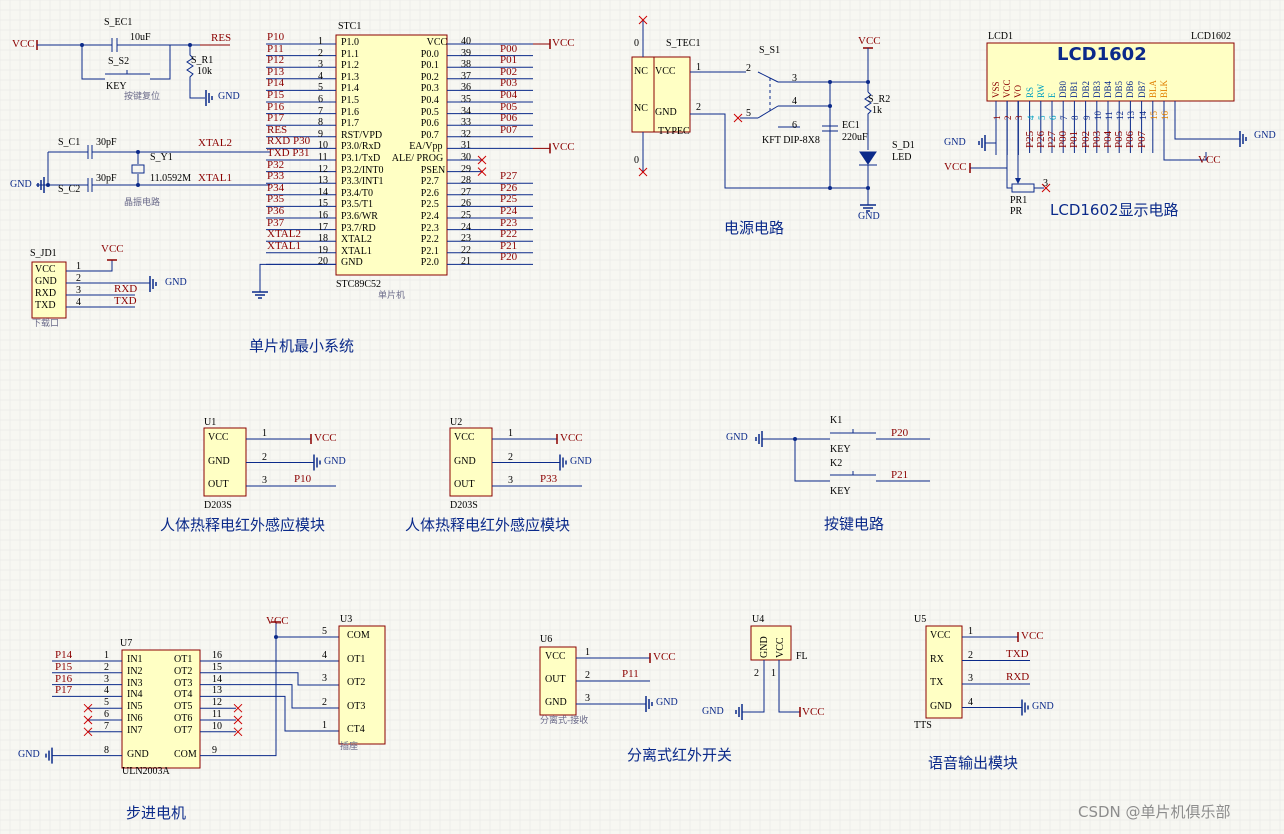  Describe the element at coordinates (1211, 36) in the screenshot. I see `lcd-part: LCD1602` at that location.